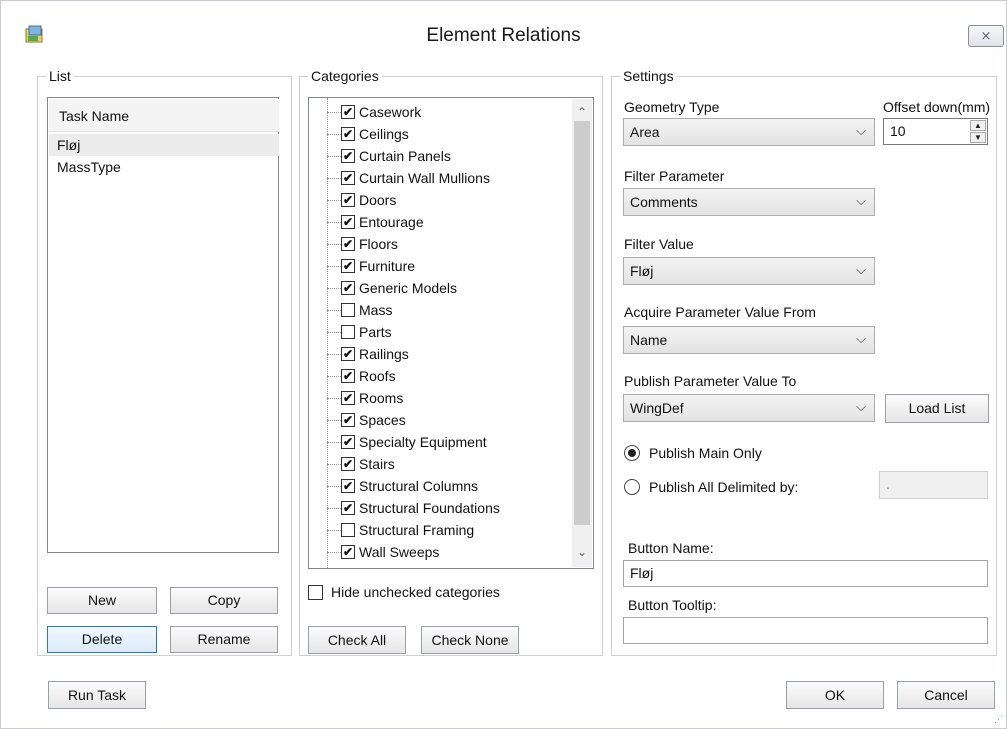 This screenshot has width=1007, height=729. I want to click on category-row: ✔ Structural Columns, so click(439, 486).